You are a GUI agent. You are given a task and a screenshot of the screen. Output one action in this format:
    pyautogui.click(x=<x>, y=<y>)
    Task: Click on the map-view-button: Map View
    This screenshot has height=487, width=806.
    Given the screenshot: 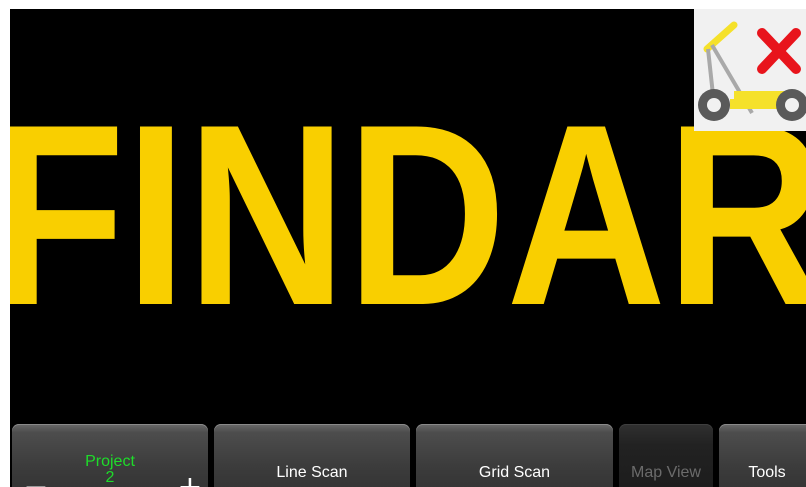 What is the action you would take?
    pyautogui.click(x=666, y=455)
    